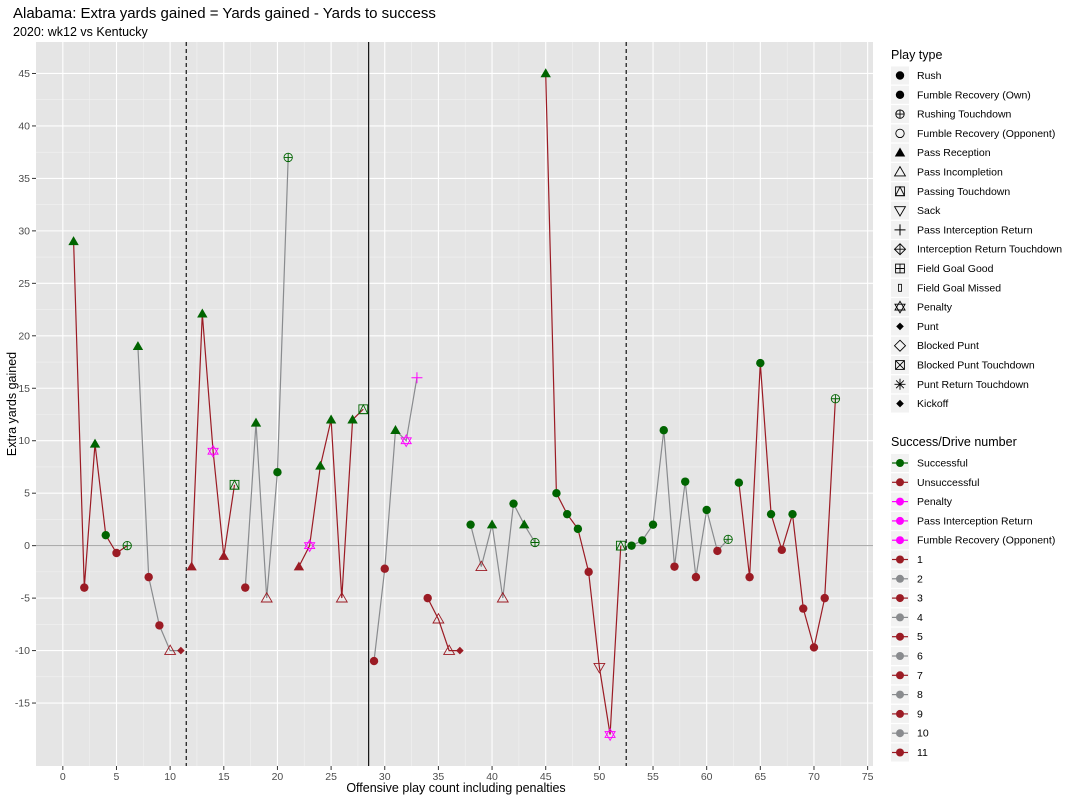 The height and width of the screenshot is (800, 1067). What do you see at coordinates (81, 32) in the screenshot?
I see `chart-subtitle: 2020: wk12 vs Kentucky` at bounding box center [81, 32].